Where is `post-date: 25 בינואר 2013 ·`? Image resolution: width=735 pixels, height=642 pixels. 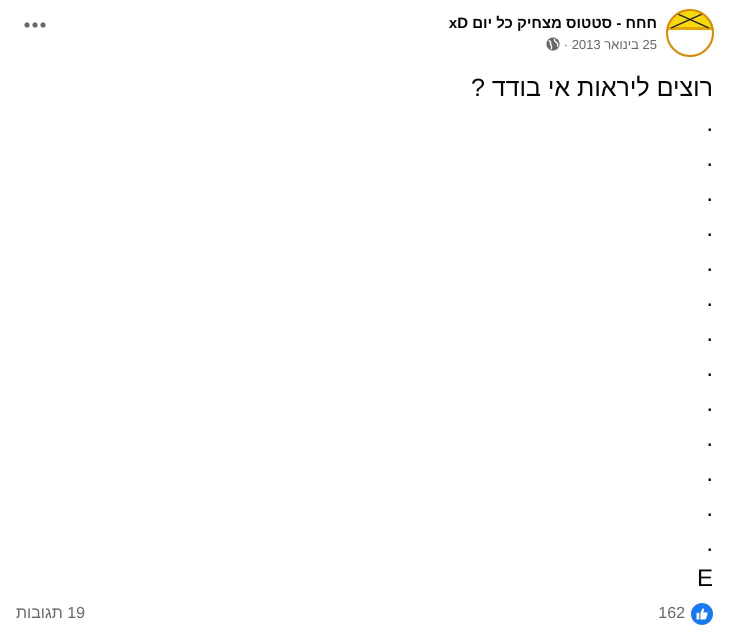
post-date: 25 בינואר 2013 · is located at coordinates (610, 44).